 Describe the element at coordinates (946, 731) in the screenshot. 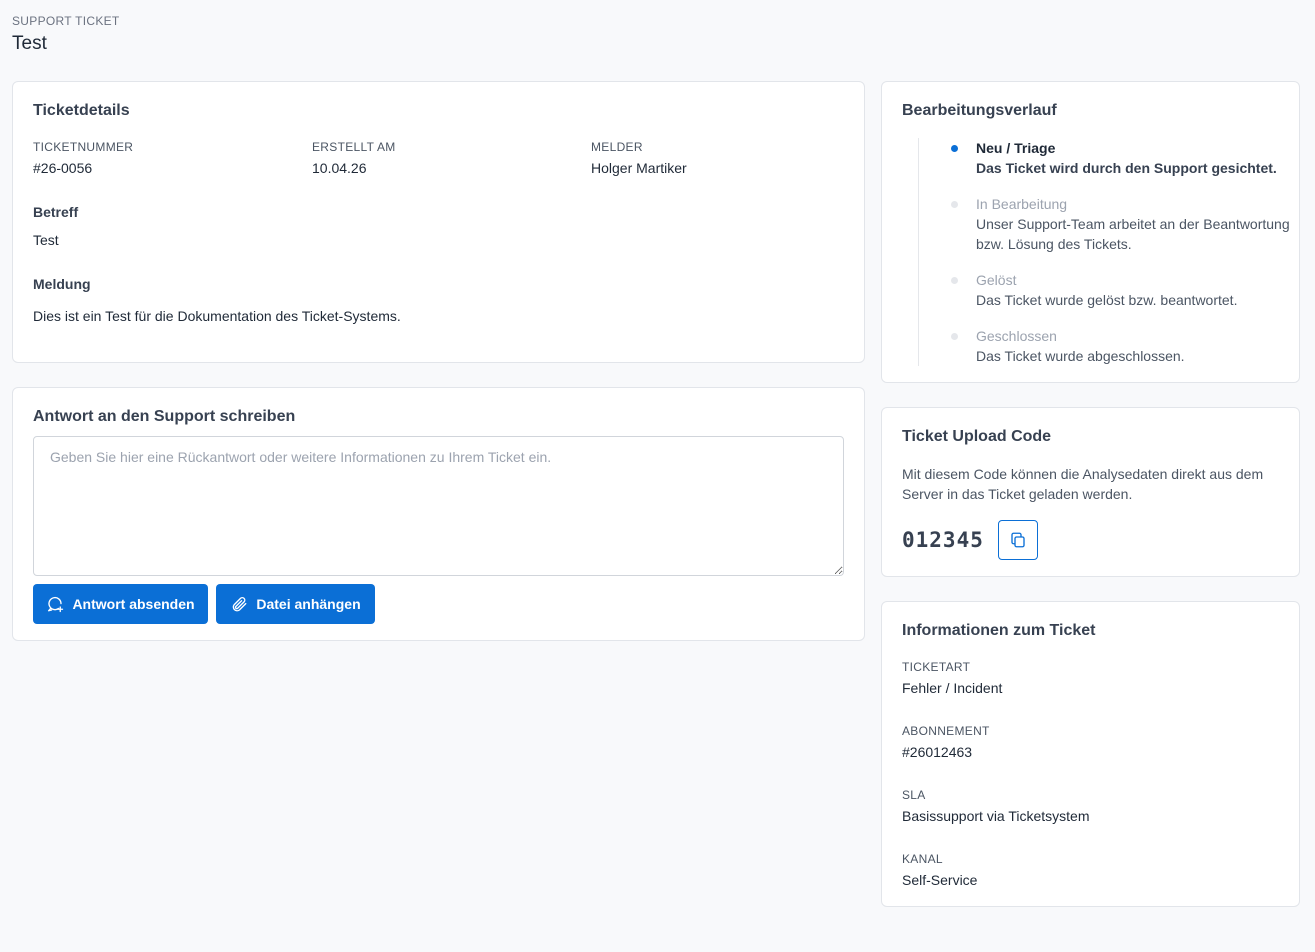

I see `abonnement-label: ABONNEMENT` at that location.